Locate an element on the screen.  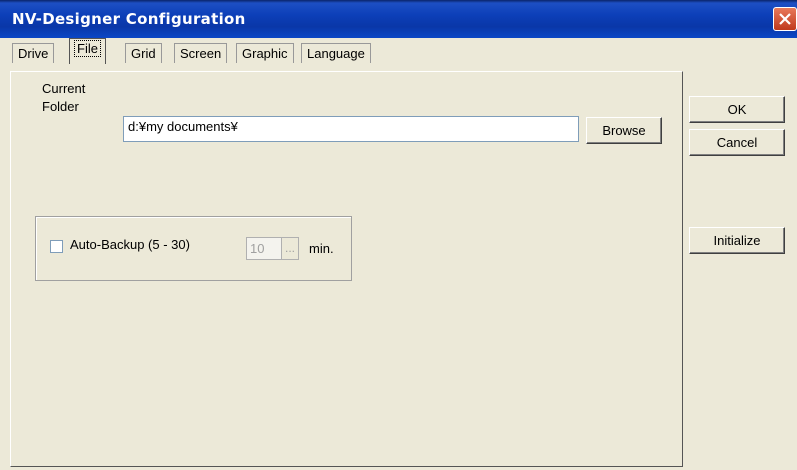
tab-graphic: Graphic is located at coordinates (265, 53).